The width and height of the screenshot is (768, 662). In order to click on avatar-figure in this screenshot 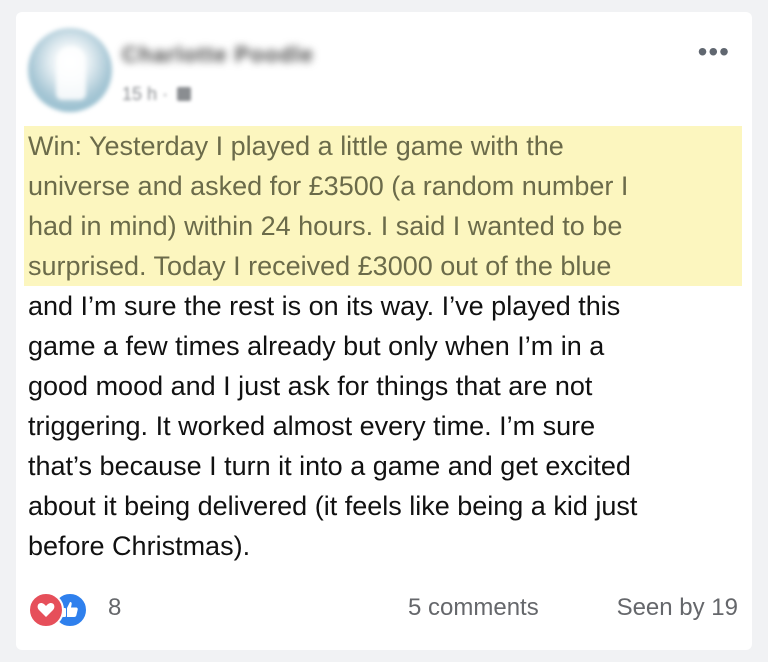, I will do `click(71, 73)`.